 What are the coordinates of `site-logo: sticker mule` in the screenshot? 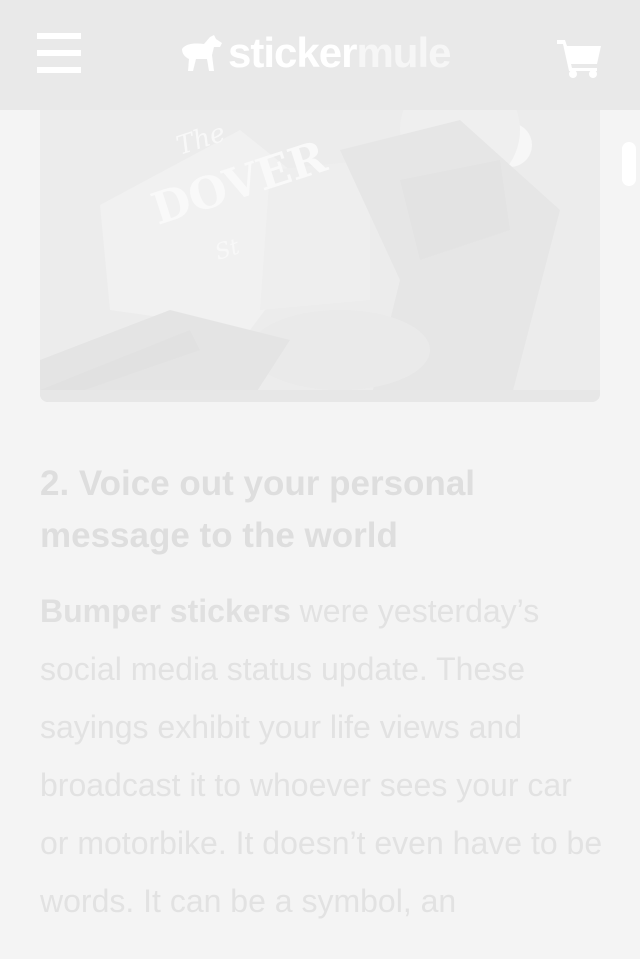 It's located at (315, 52).